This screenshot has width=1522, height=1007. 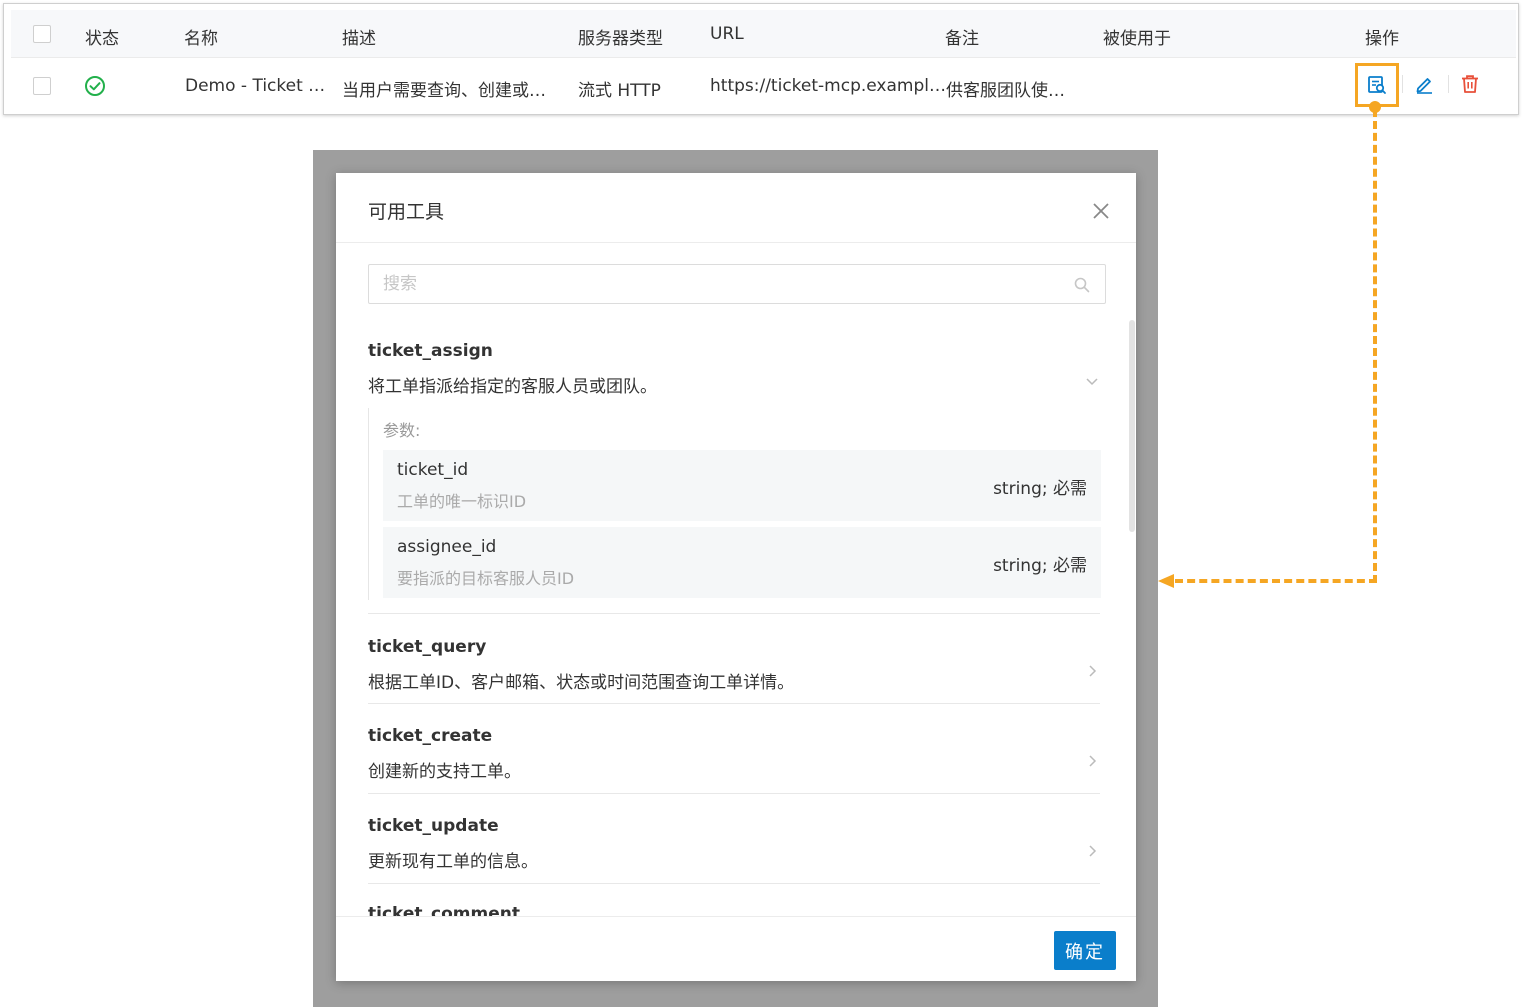 I want to click on param-name: ticket_id, so click(x=433, y=470).